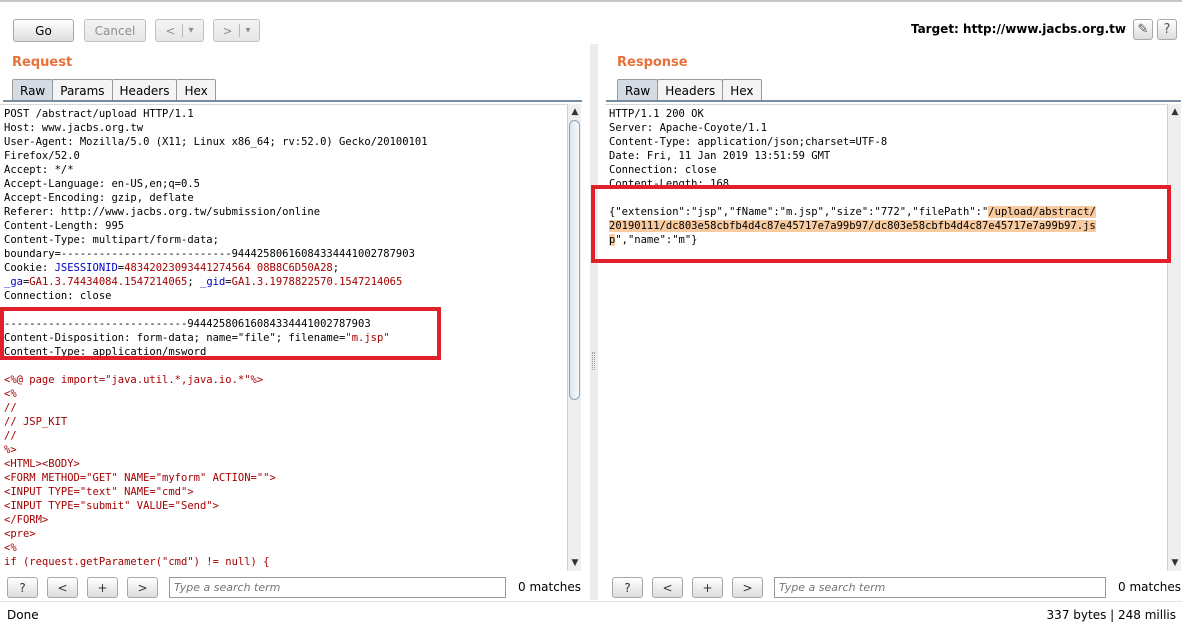 The height and width of the screenshot is (626, 1182). I want to click on request-search-help-button: ?, so click(22, 587).